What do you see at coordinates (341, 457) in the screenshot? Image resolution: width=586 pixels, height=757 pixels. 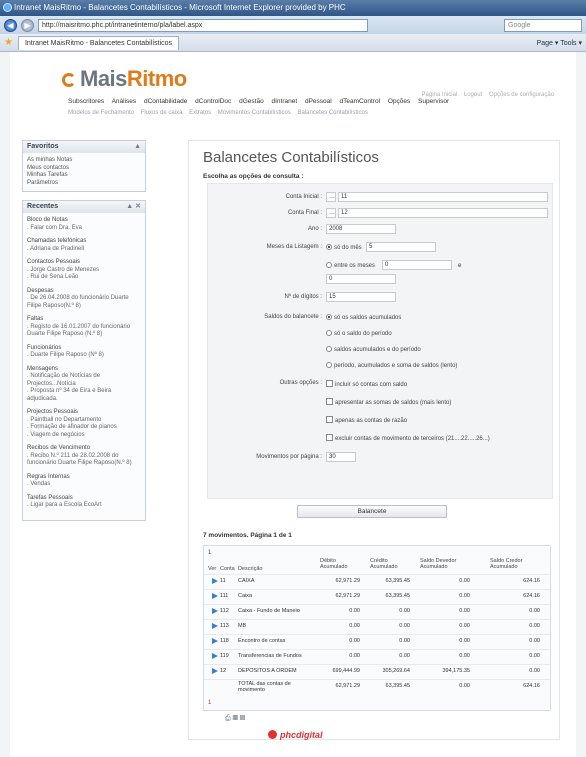 I see `movimentos-input: 30` at bounding box center [341, 457].